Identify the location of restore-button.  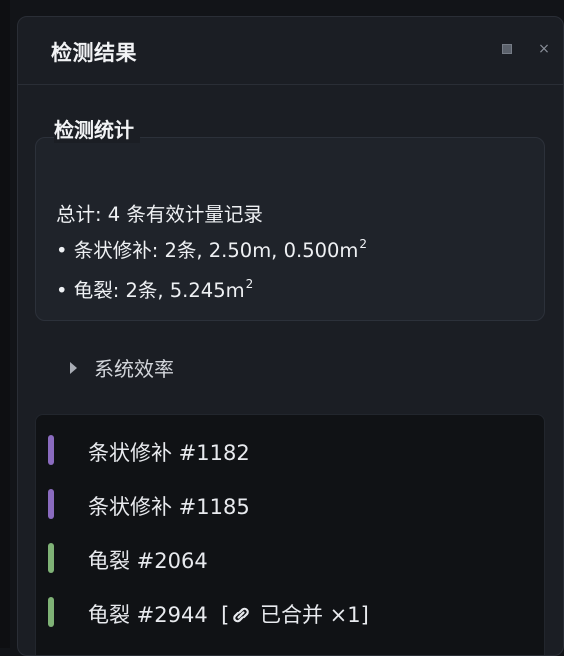
(507, 49).